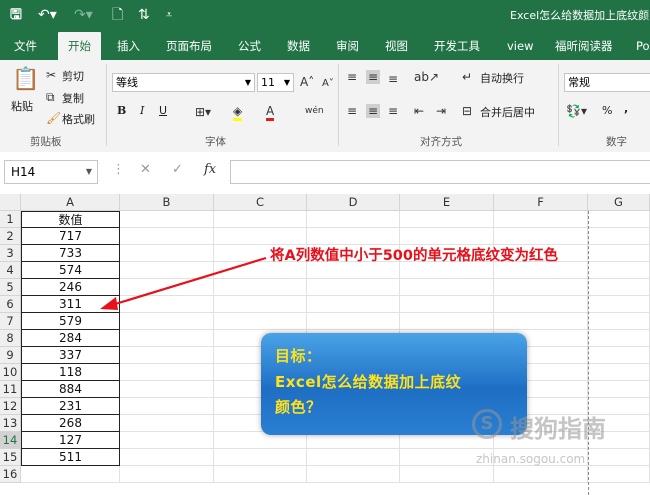  I want to click on callout-title: 目标：, so click(298, 356).